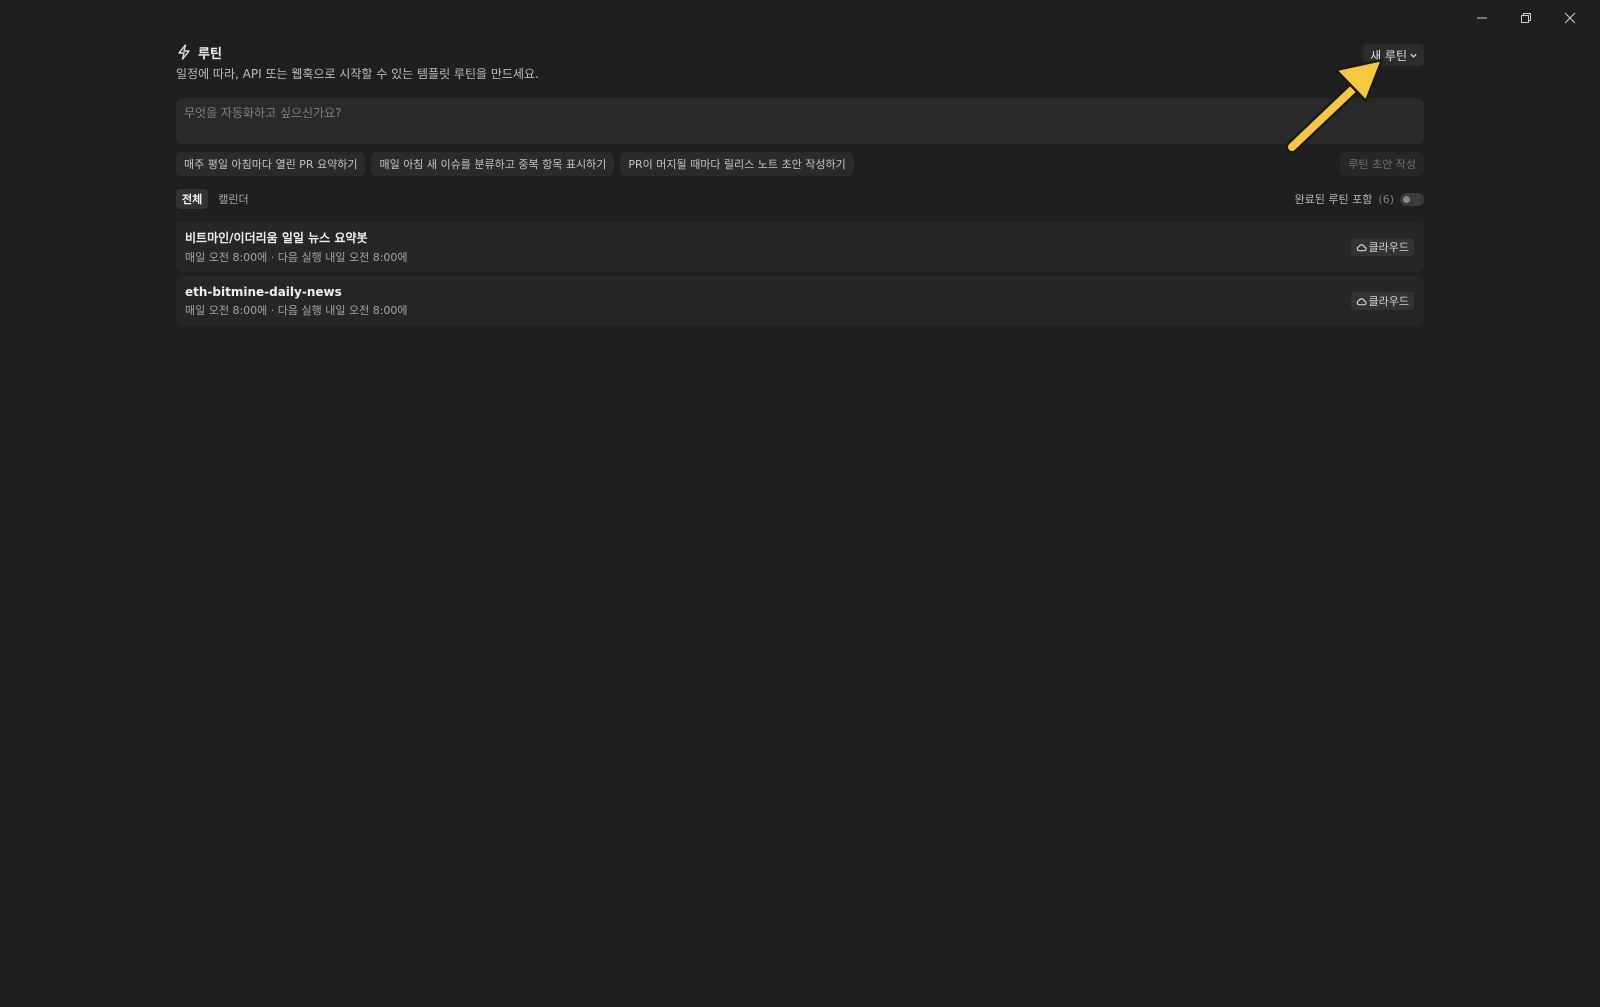 The image size is (1600, 1007). I want to click on chevron-down-icon, so click(1413, 55).